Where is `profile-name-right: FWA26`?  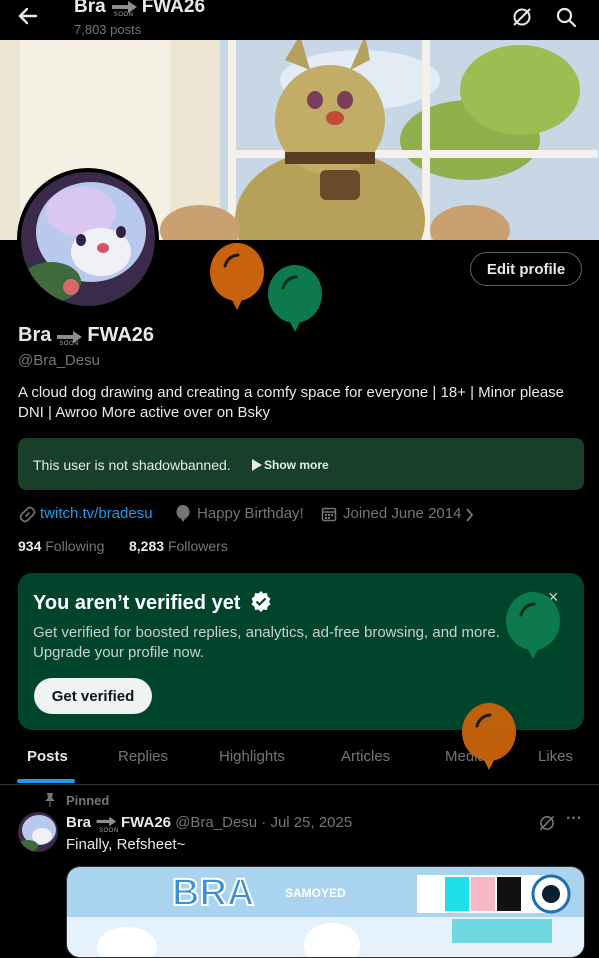 profile-name-right: FWA26 is located at coordinates (121, 335).